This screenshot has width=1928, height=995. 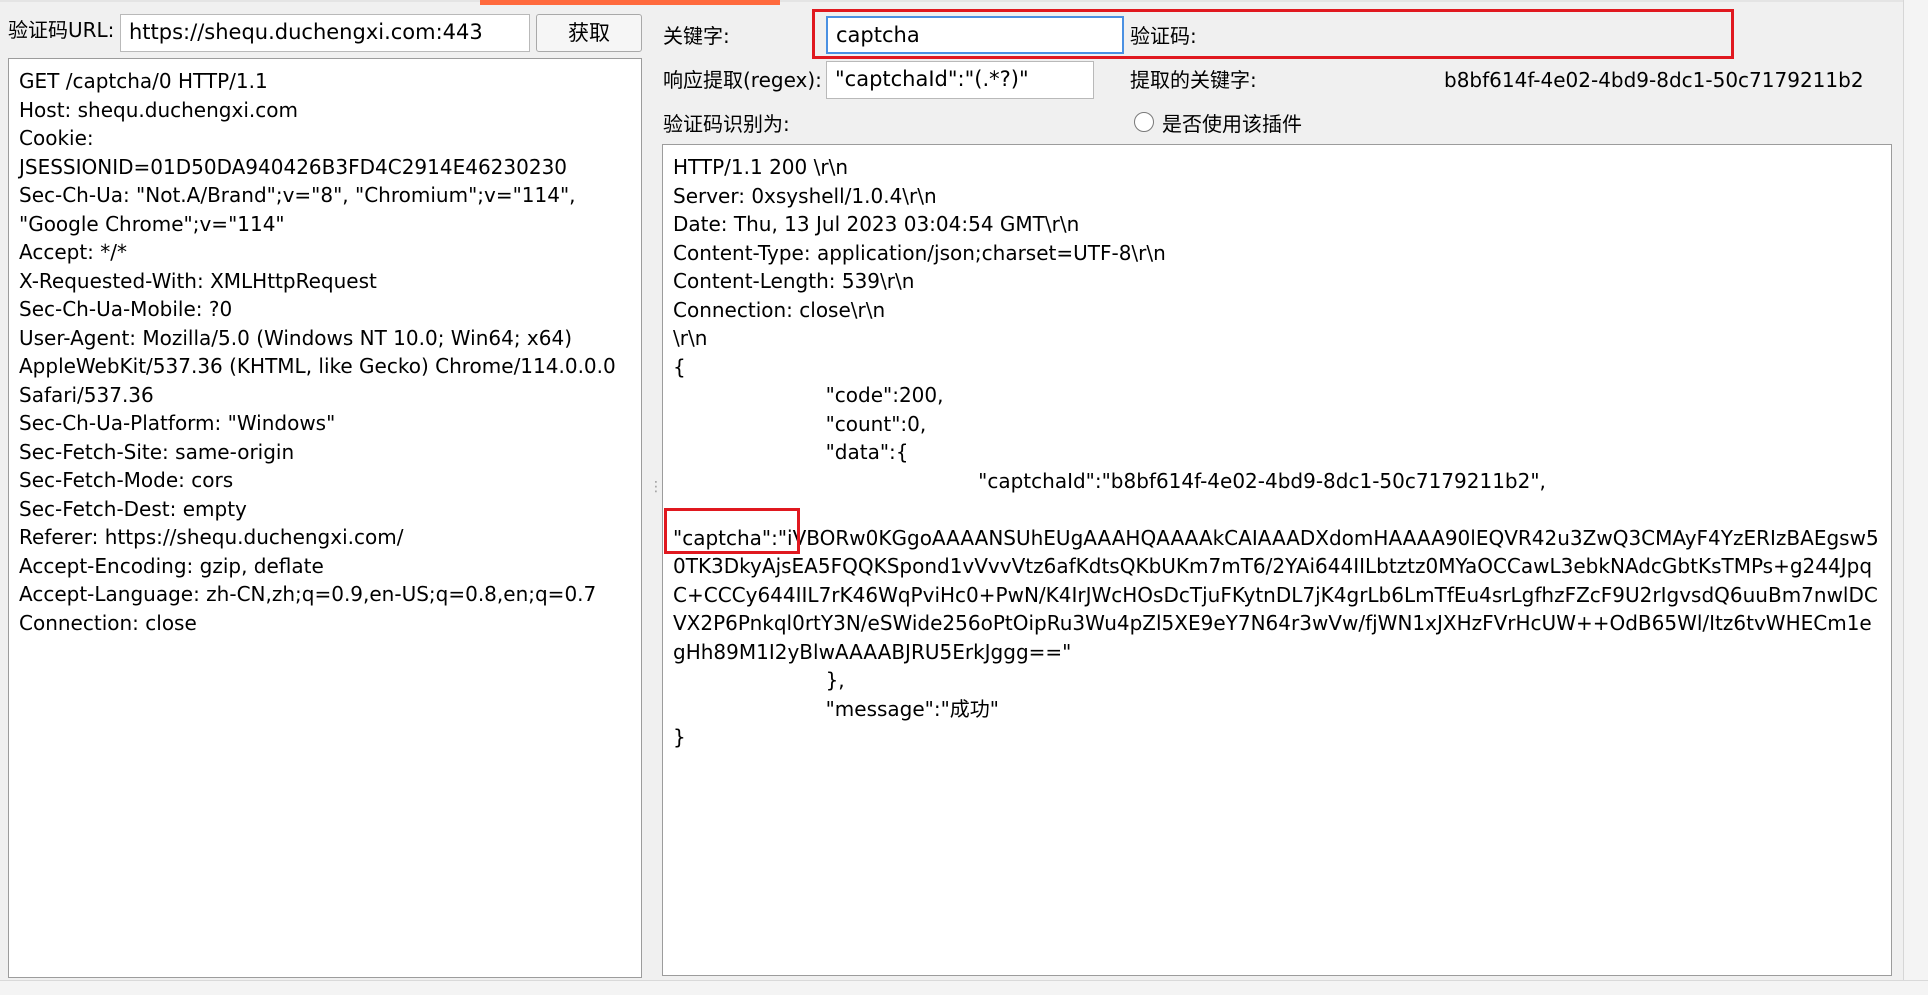 I want to click on captcha-recognized-label: 验证码识别为:, so click(x=726, y=124).